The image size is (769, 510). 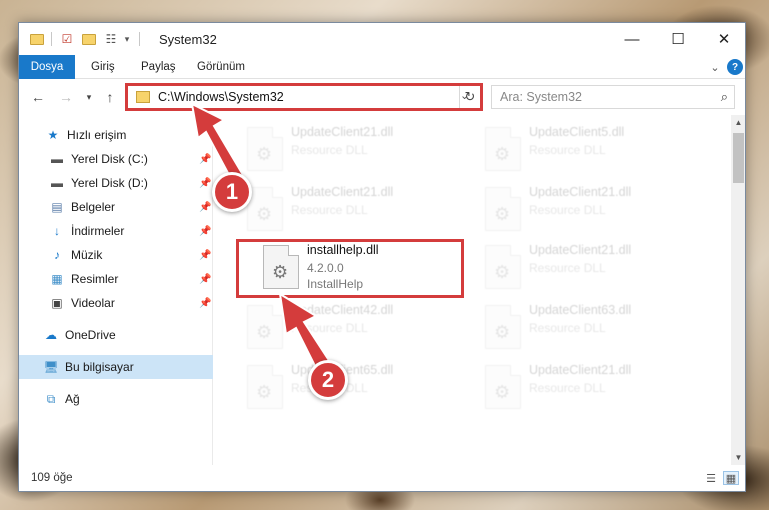 What do you see at coordinates (66, 97) in the screenshot?
I see `forward-button: →` at bounding box center [66, 97].